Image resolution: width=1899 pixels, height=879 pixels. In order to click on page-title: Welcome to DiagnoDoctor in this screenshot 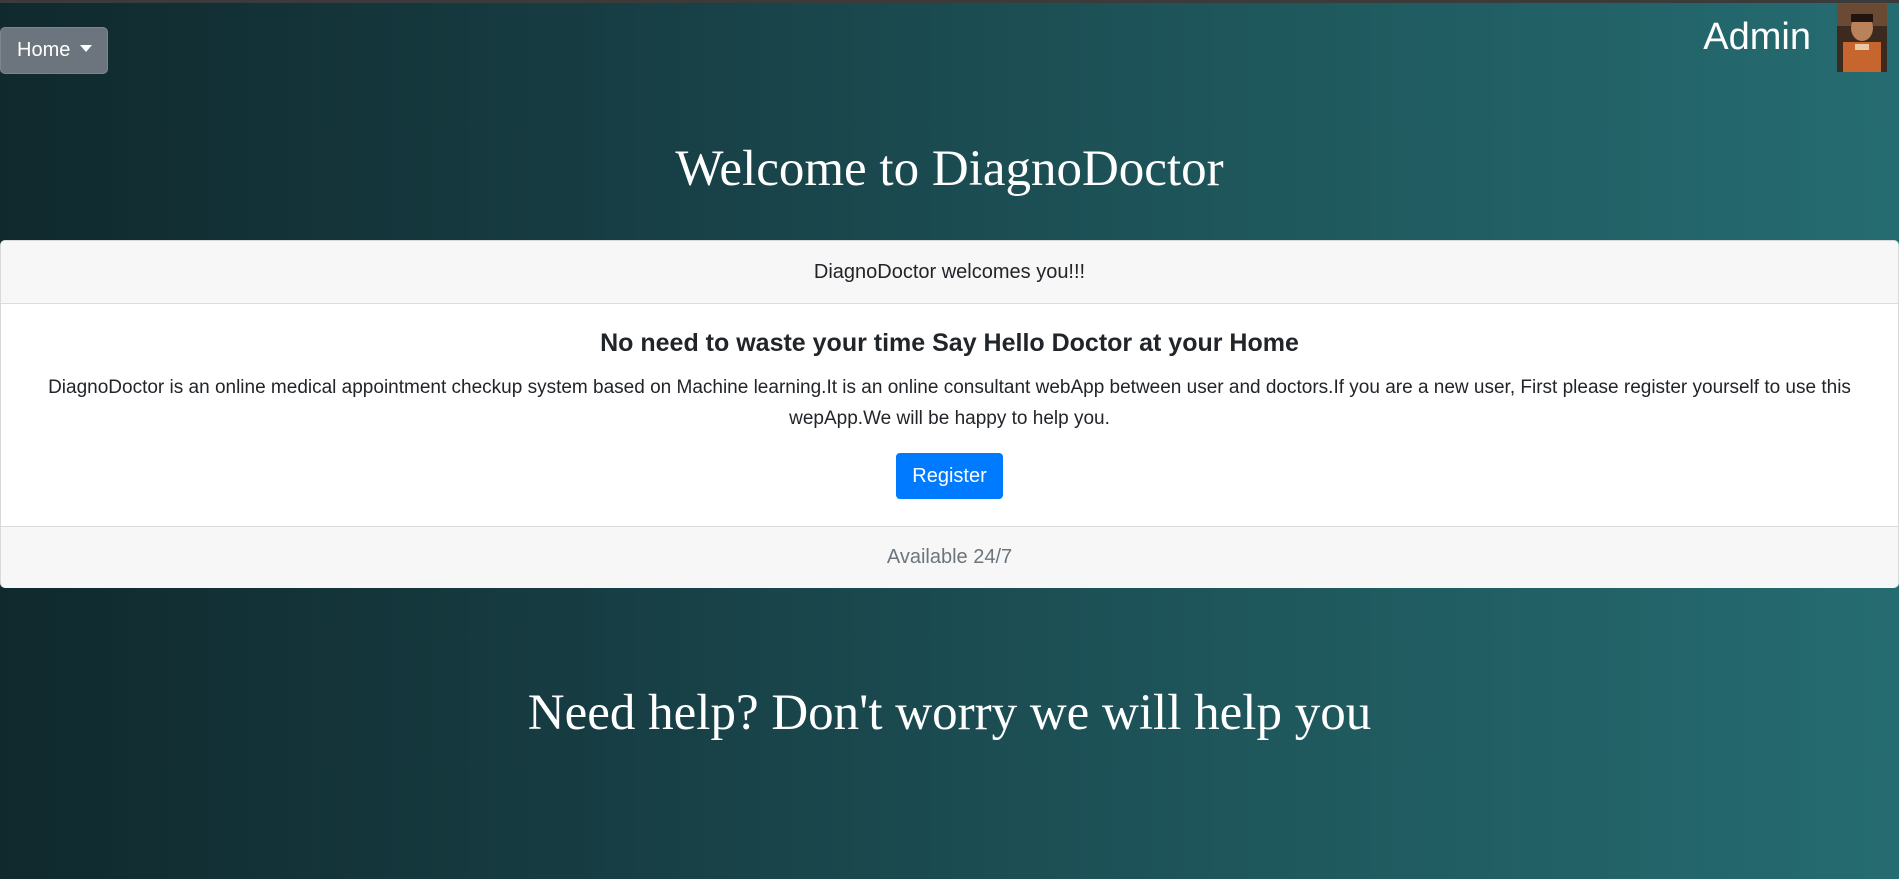, I will do `click(949, 169)`.